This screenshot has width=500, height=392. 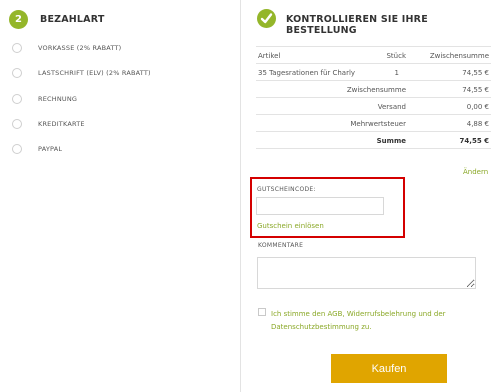 I want to click on payment-section-title: BEZAHLART, so click(x=72, y=19).